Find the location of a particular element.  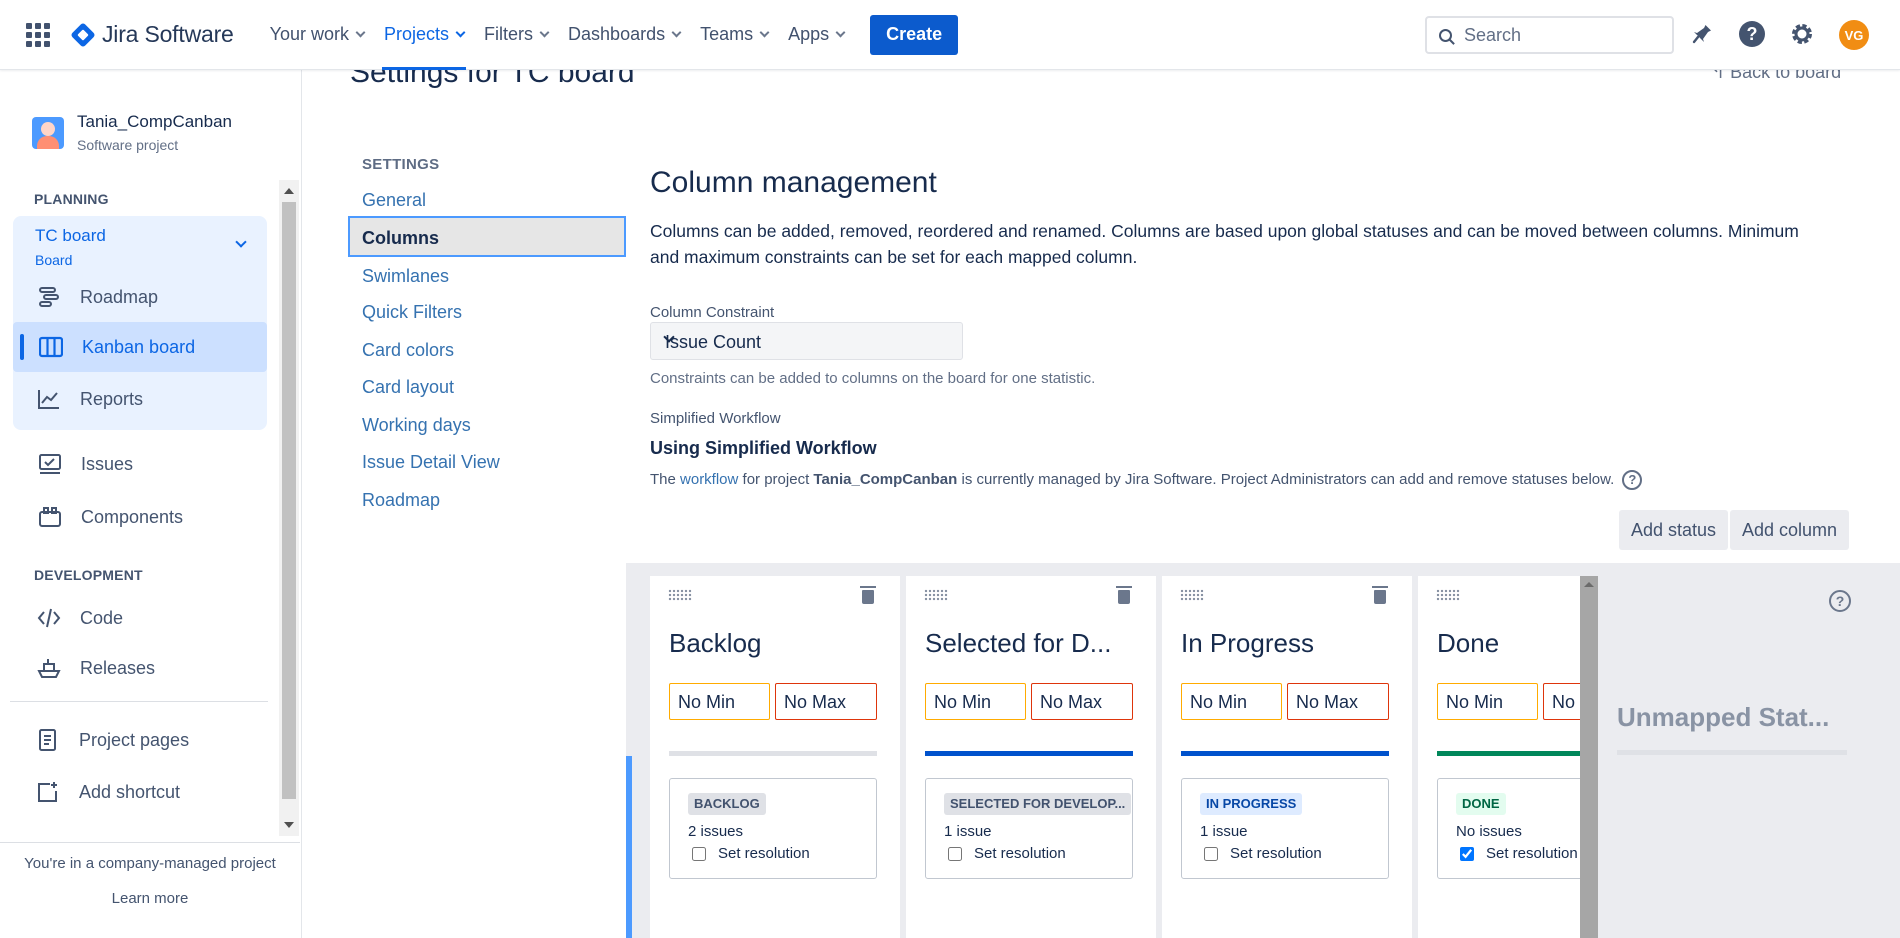

sidebar-item-label: Code is located at coordinates (102, 617).